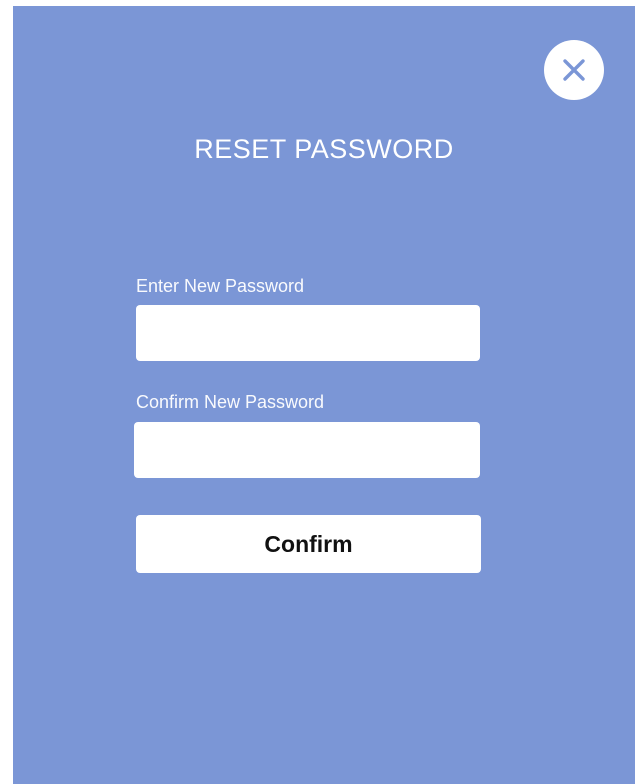  What do you see at coordinates (308, 333) in the screenshot?
I see `new-password-input` at bounding box center [308, 333].